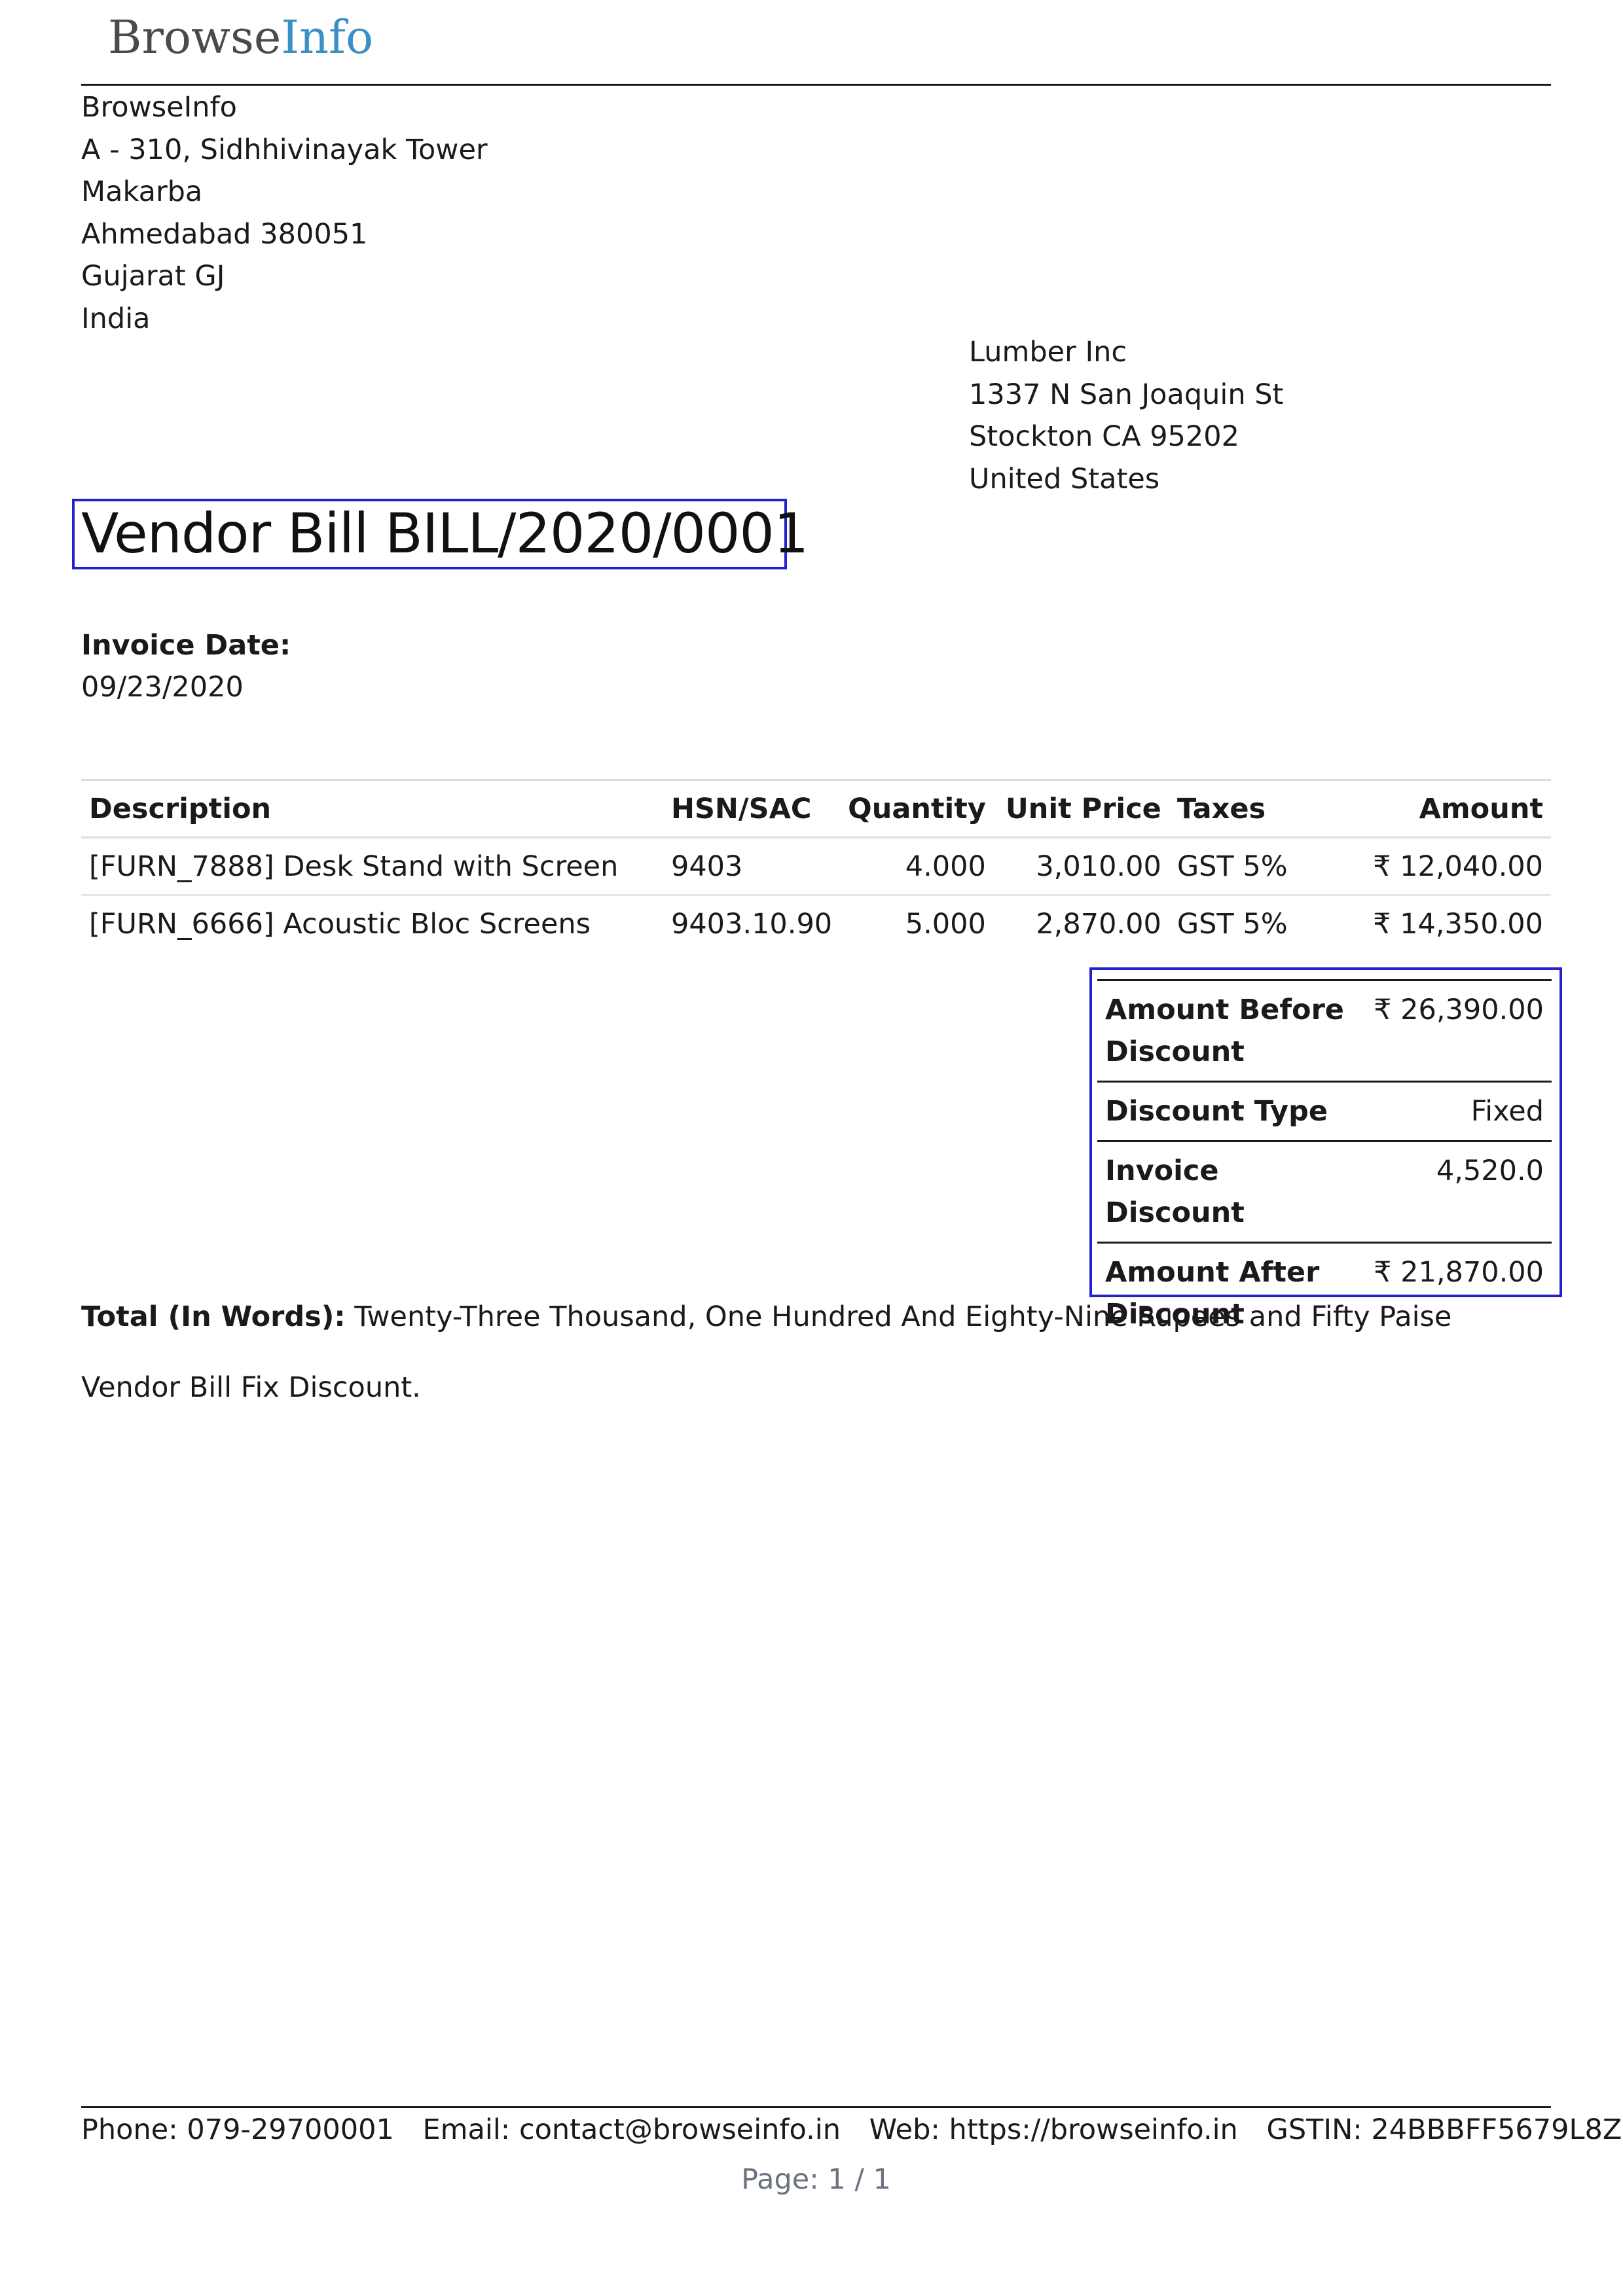  I want to click on amount-before-discount-label: Amount Before Discount, so click(1228, 1031).